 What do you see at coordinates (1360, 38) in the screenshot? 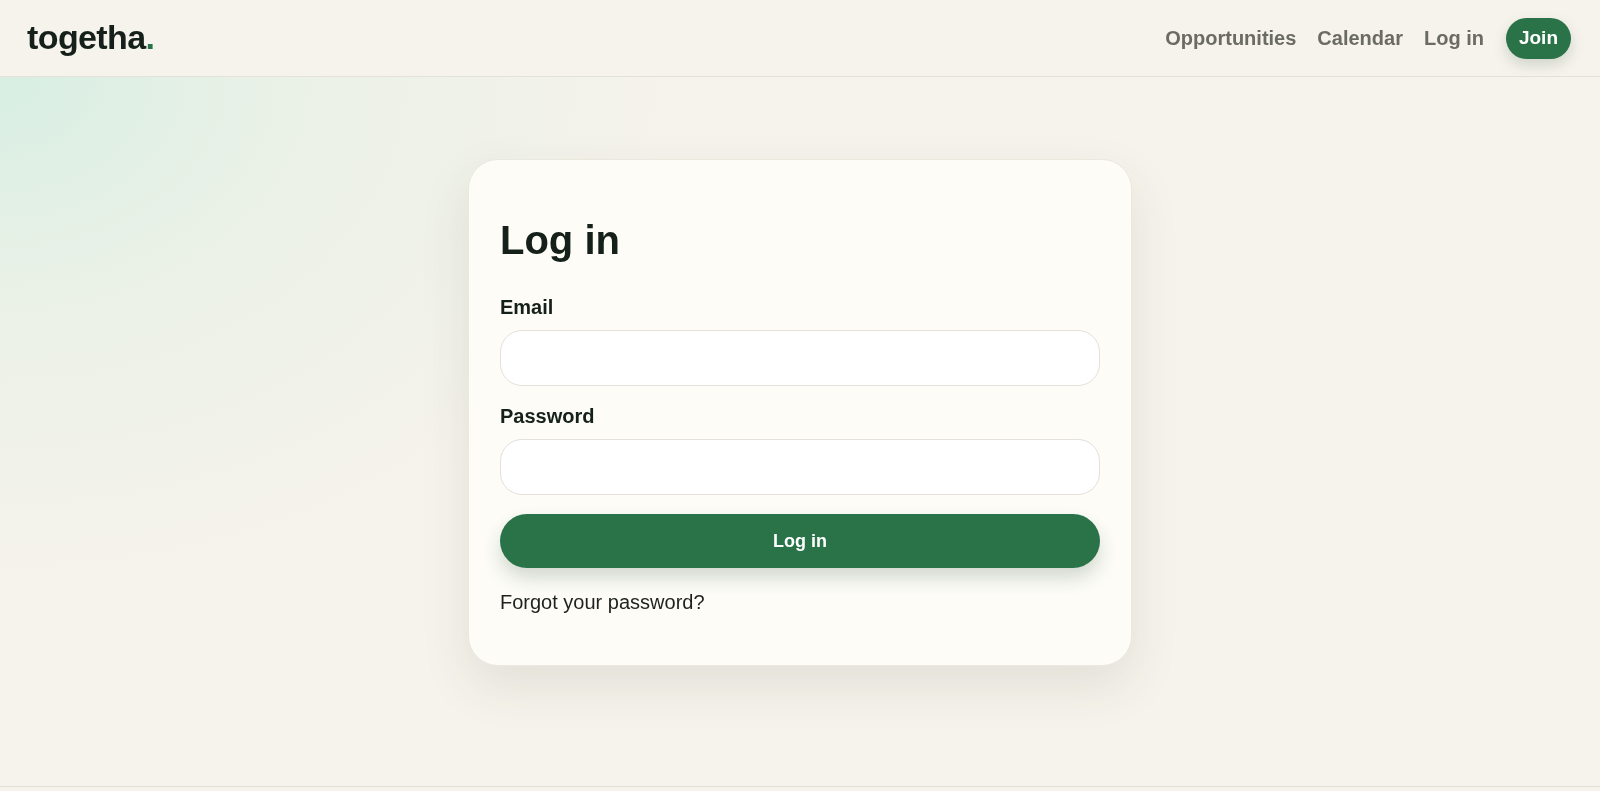
I see `nav-link: Calendar` at bounding box center [1360, 38].